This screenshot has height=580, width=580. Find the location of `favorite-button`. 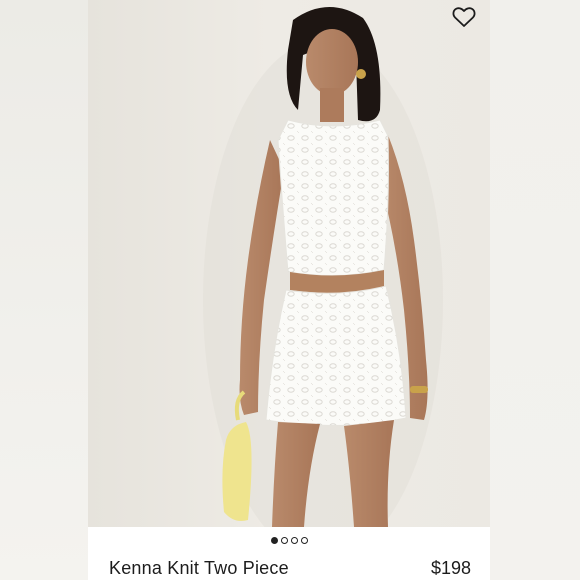

favorite-button is located at coordinates (465, 18).